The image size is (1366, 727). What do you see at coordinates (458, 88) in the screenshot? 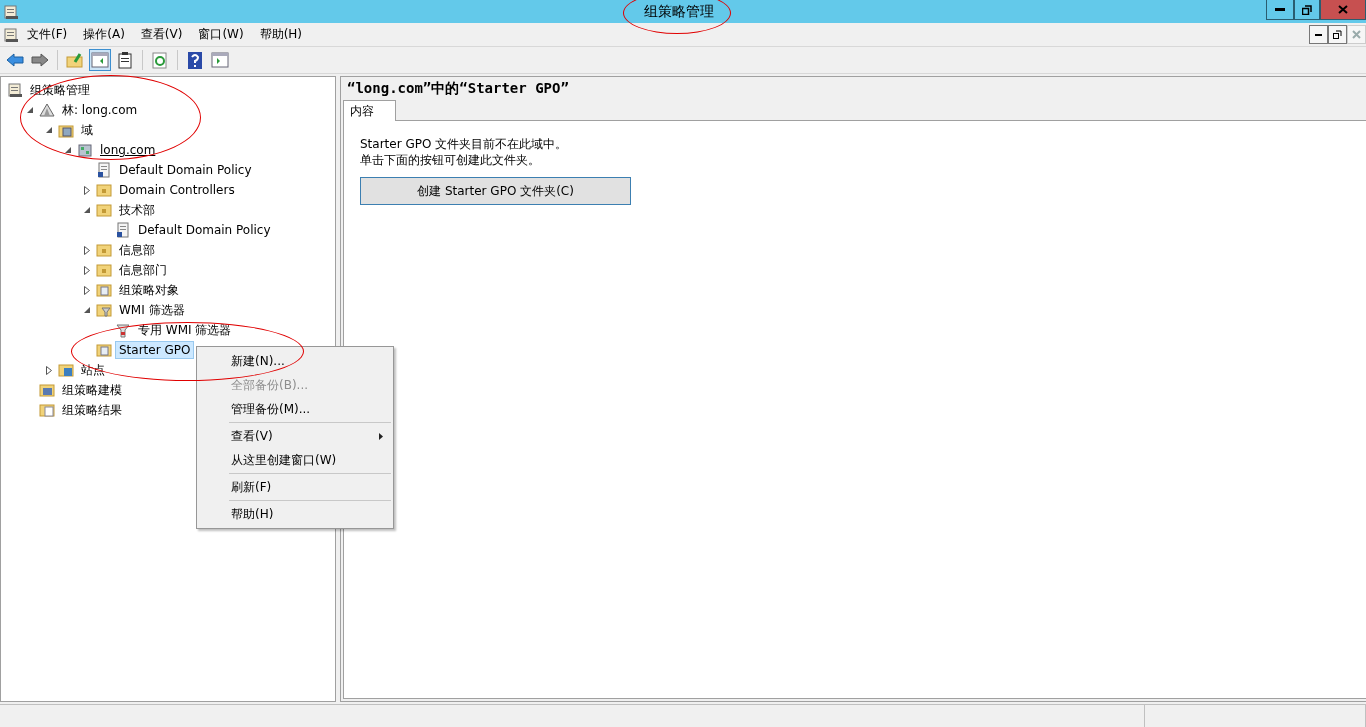
I see `pane-heading: “long.com”中的“Starter GPO”` at bounding box center [458, 88].